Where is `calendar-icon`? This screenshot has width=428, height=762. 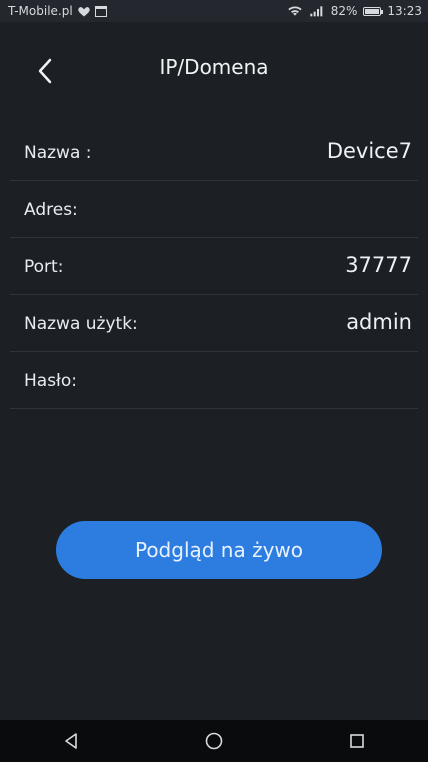 calendar-icon is located at coordinates (100, 11).